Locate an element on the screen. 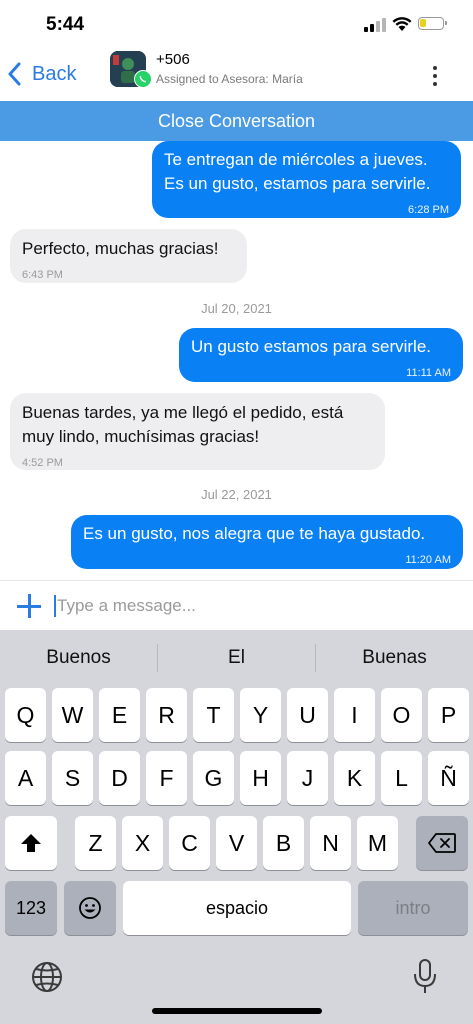 The width and height of the screenshot is (473, 1024). shift-key is located at coordinates (31, 843).